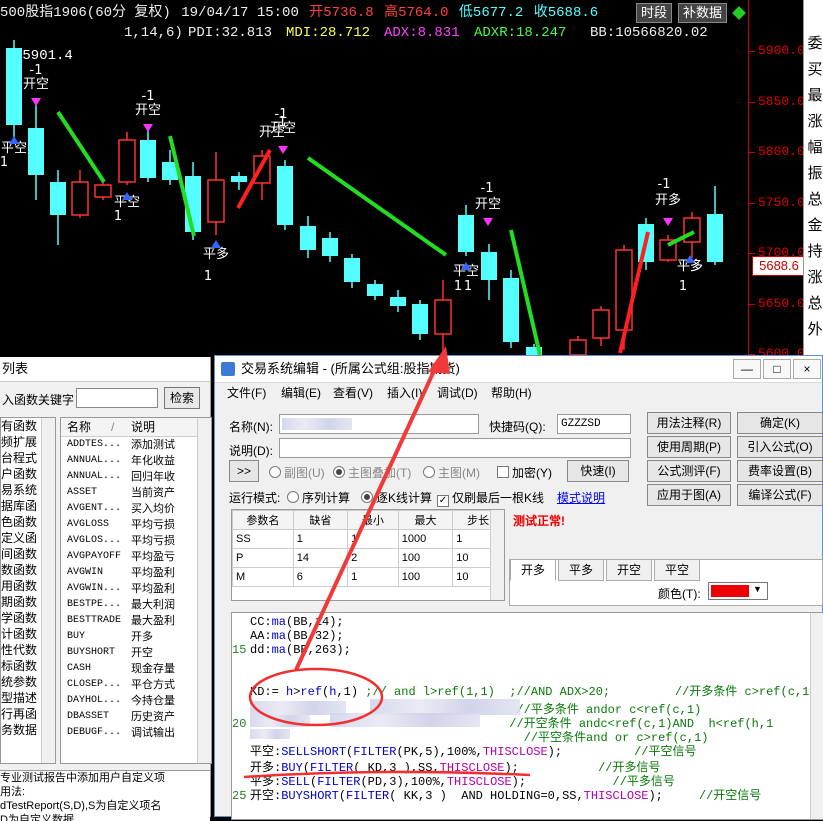 The height and width of the screenshot is (821, 823). What do you see at coordinates (48, 590) in the screenshot?
I see `category-scrollbar` at bounding box center [48, 590].